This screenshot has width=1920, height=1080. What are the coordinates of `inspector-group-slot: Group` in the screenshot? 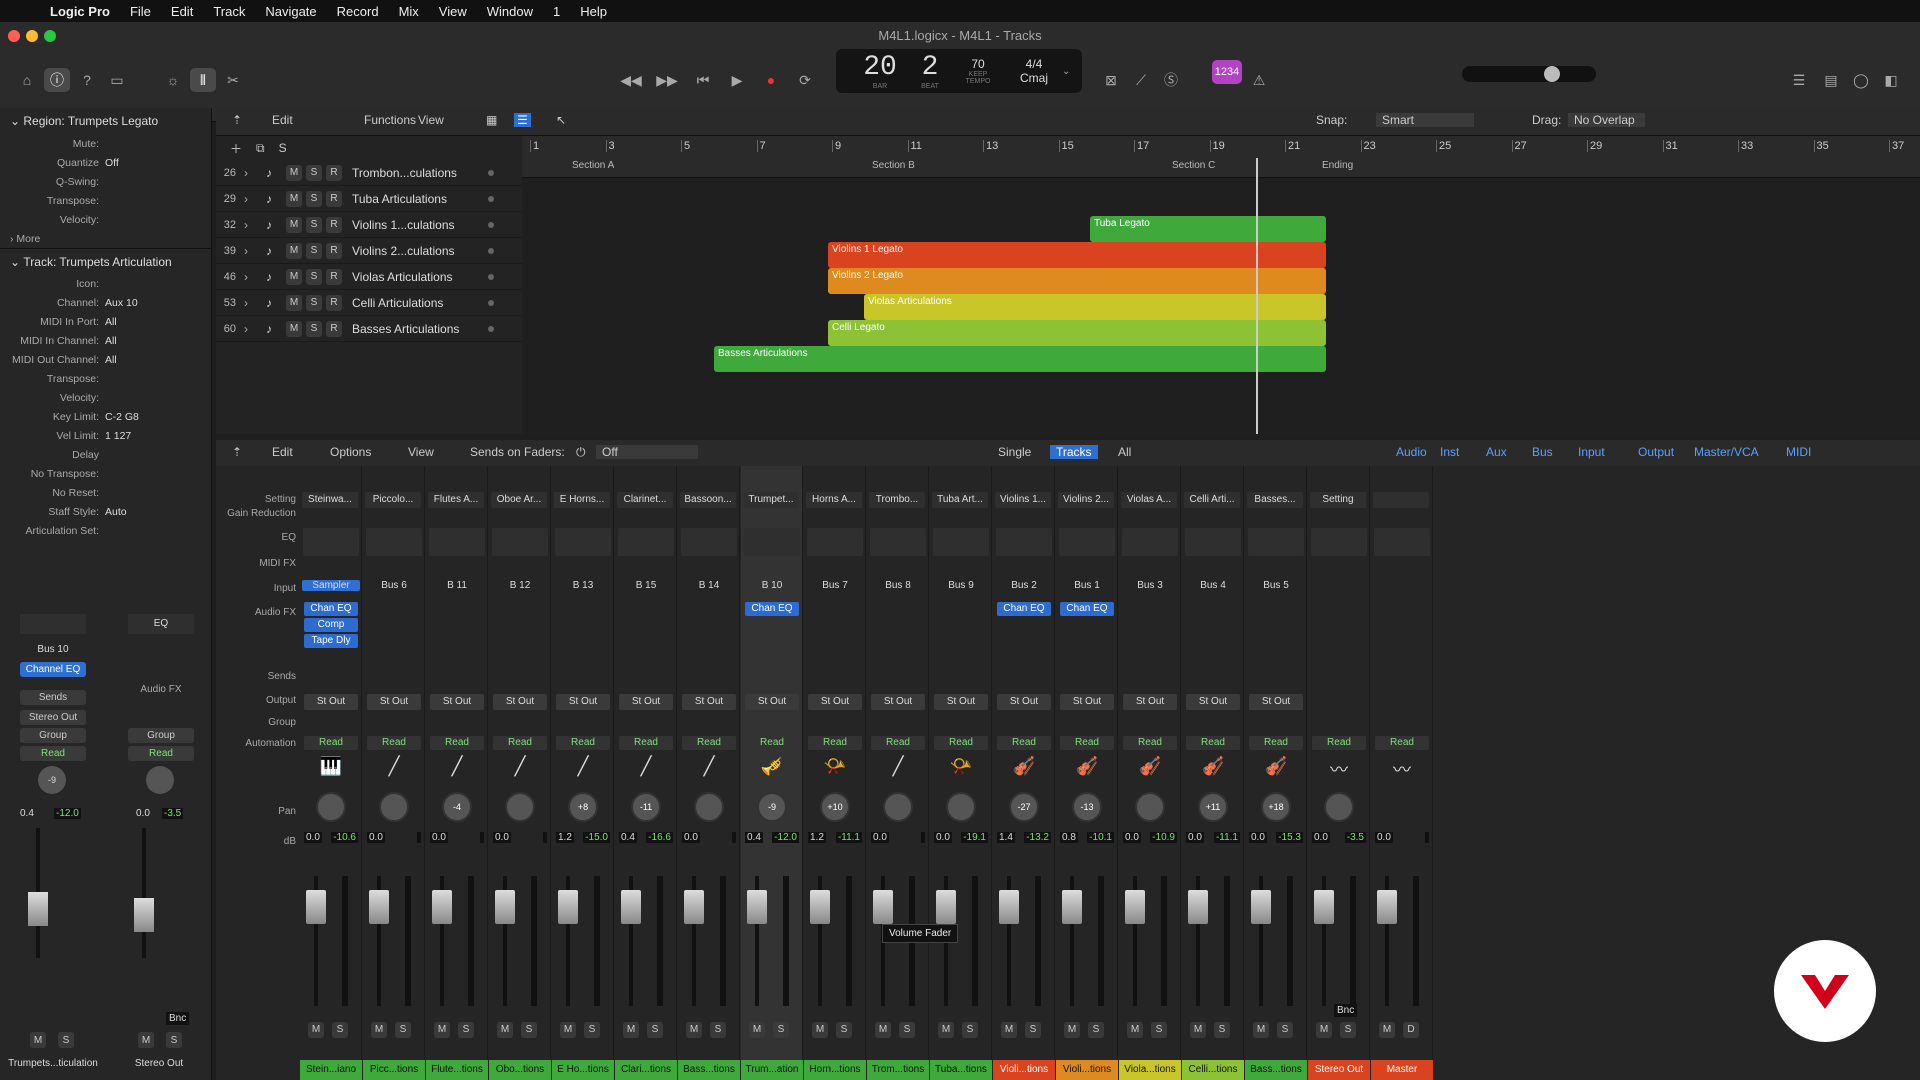 It's located at (53, 735).